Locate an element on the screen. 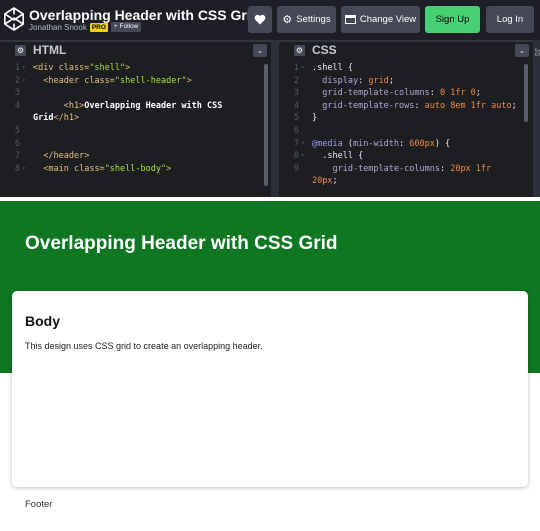 The width and height of the screenshot is (540, 531). js-pane-label: JS is located at coordinates (536, 52).